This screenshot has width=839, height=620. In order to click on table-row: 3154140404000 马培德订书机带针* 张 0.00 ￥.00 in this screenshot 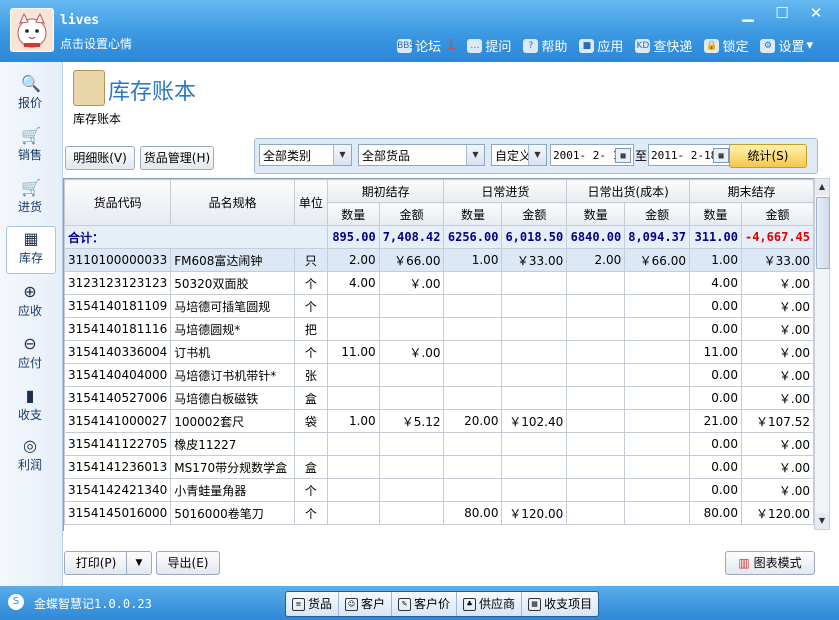, I will do `click(439, 375)`.